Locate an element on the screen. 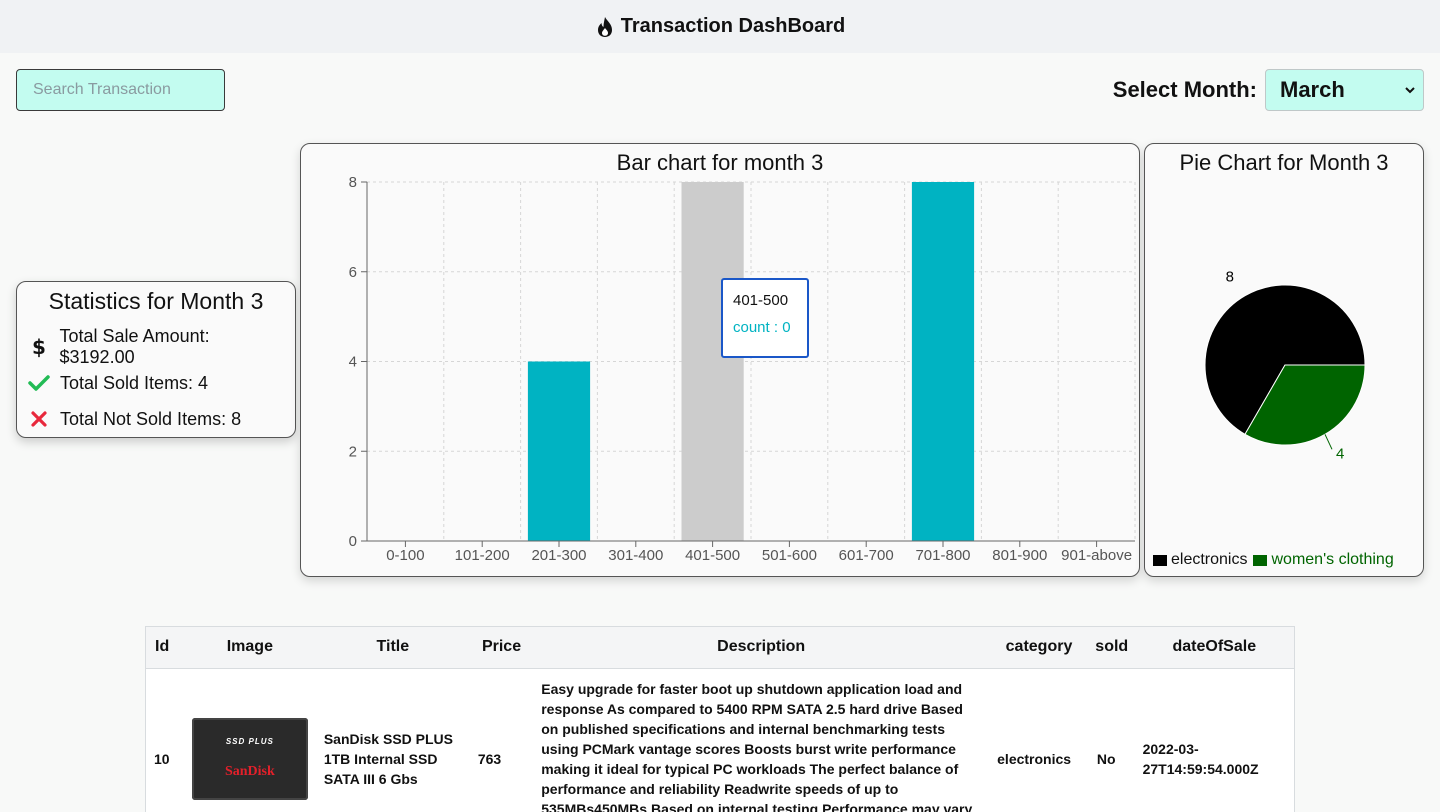 The image size is (1440, 812). cross-icon is located at coordinates (39, 419).